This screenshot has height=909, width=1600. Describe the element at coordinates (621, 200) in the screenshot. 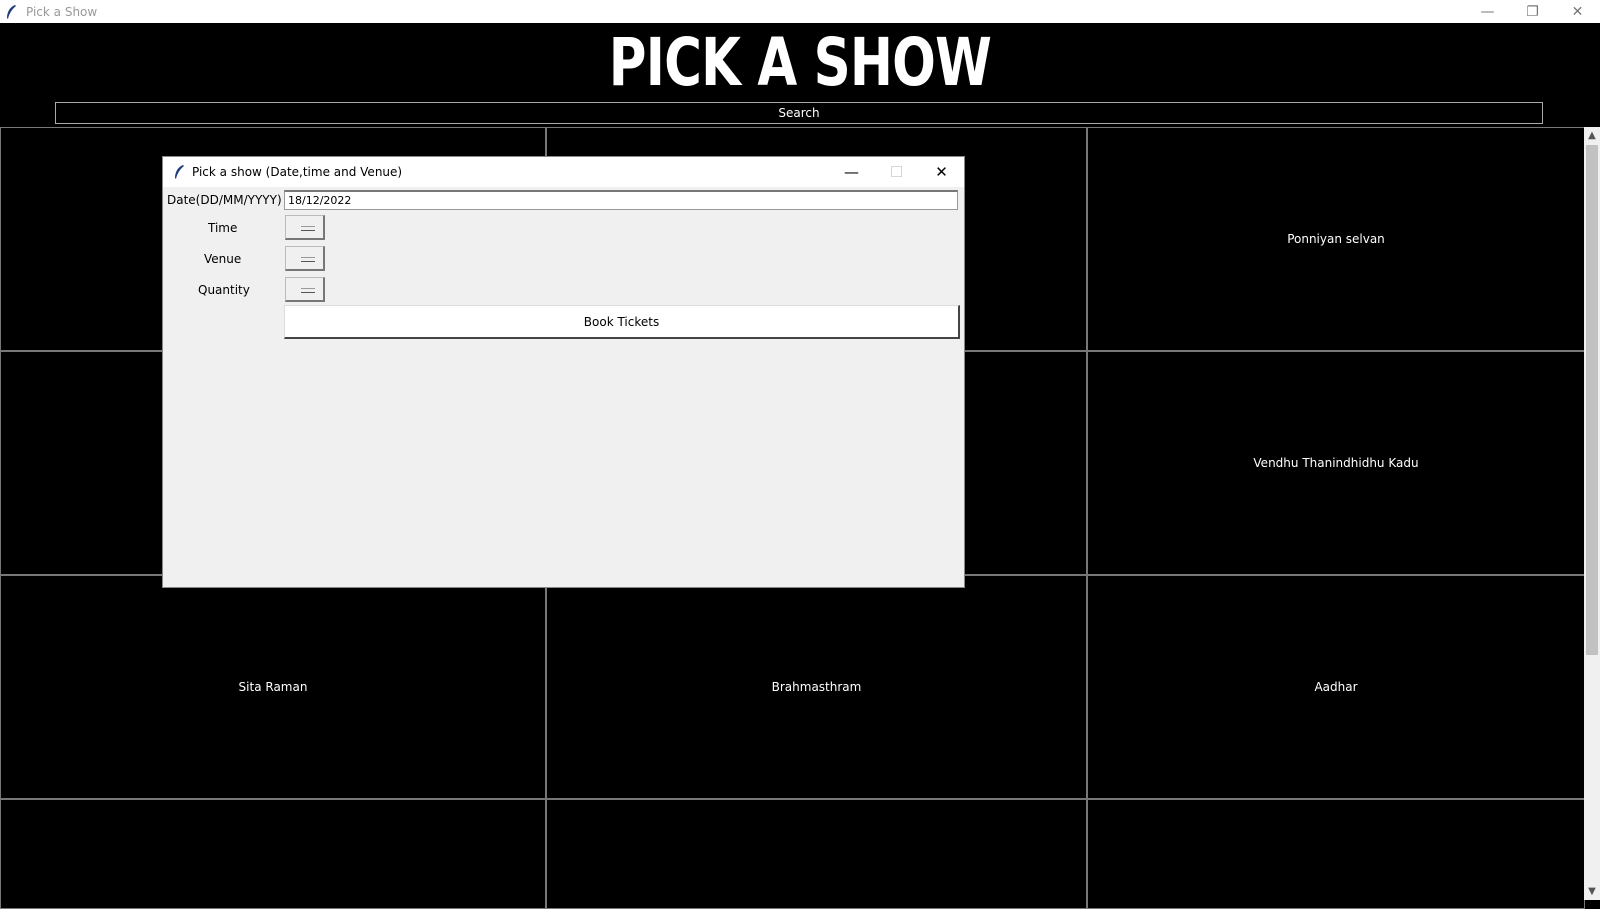

I see `date-input: 18/12/2022` at that location.